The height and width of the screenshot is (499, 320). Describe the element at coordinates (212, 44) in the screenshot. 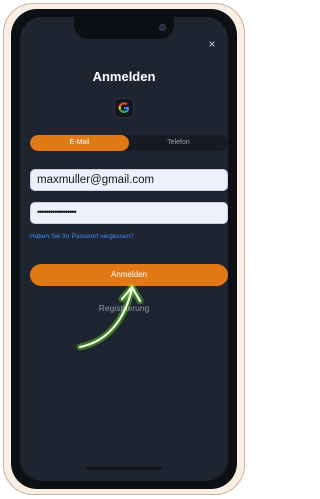

I see `close-icon: ×` at that location.